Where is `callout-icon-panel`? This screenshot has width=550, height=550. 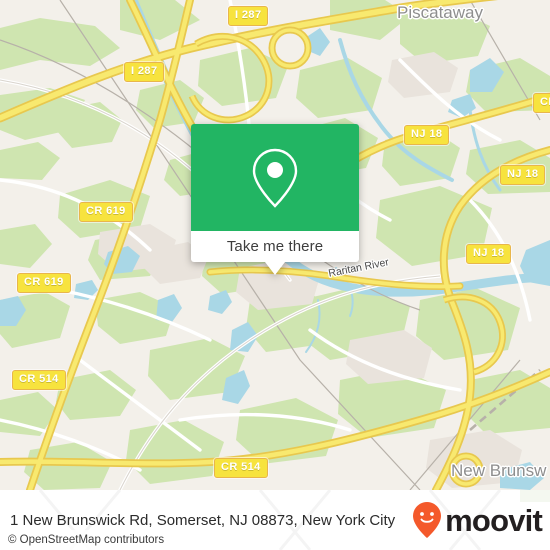 callout-icon-panel is located at coordinates (275, 177).